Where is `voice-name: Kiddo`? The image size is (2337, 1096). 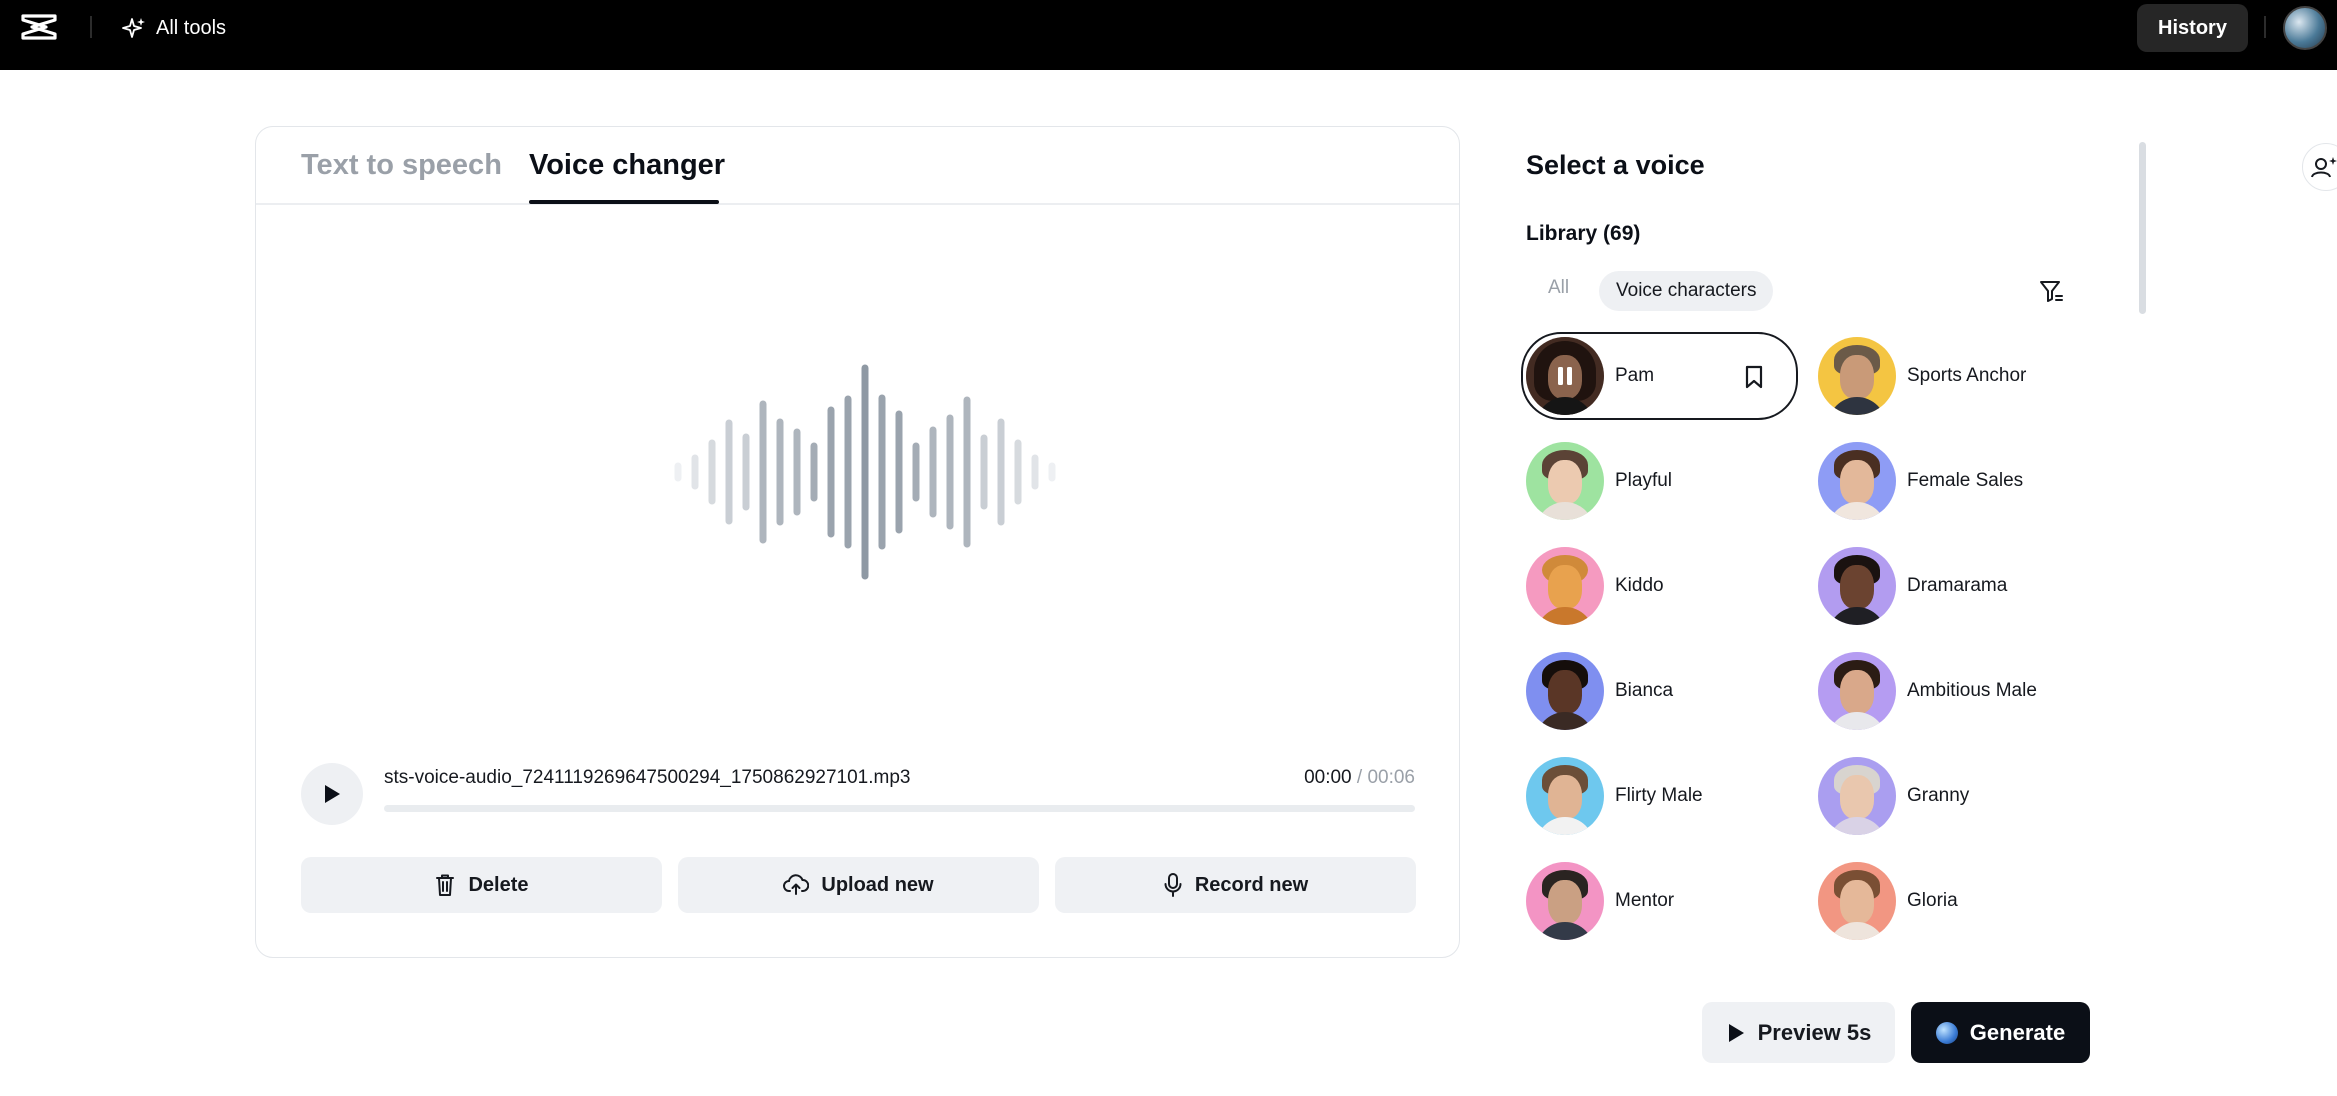 voice-name: Kiddo is located at coordinates (1639, 586).